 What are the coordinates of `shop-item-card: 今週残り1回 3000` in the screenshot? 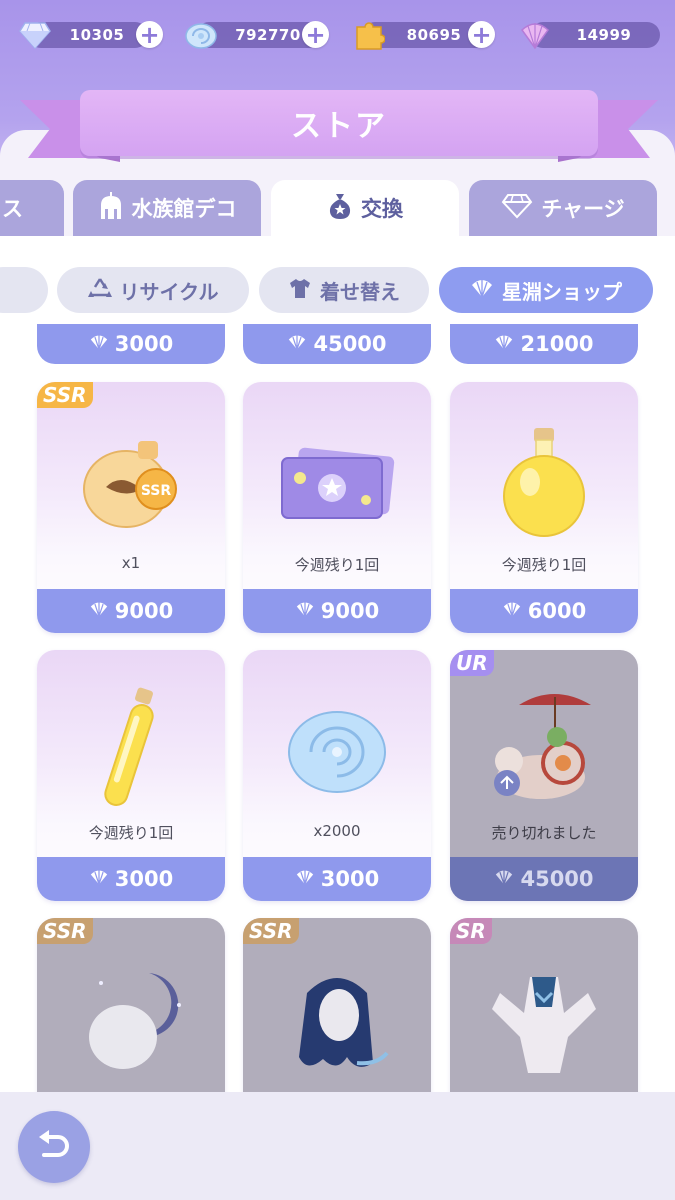 It's located at (131, 775).